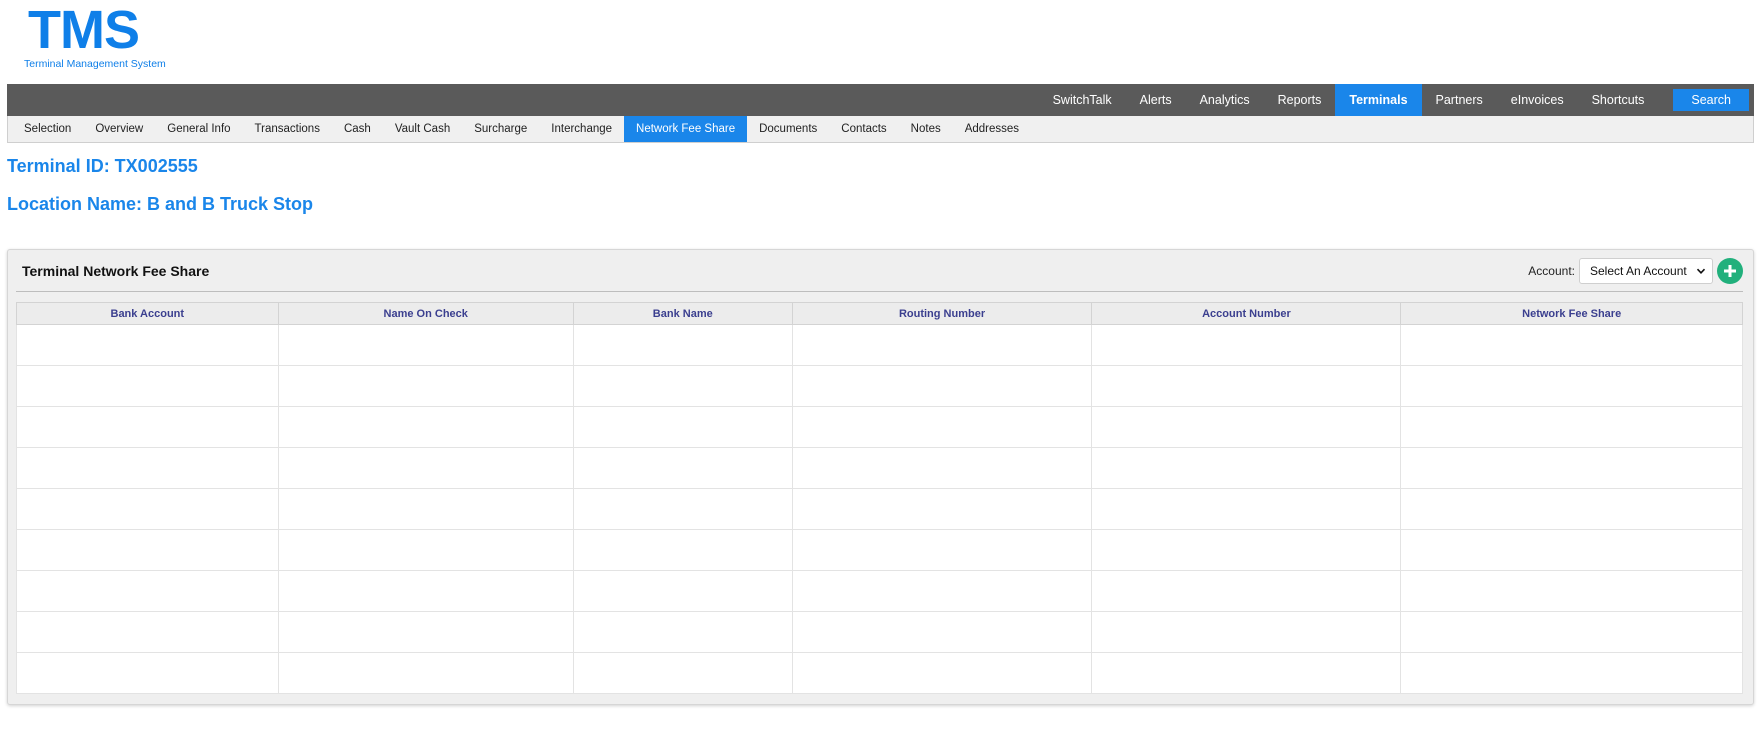 Image resolution: width=1761 pixels, height=749 pixels. What do you see at coordinates (1156, 100) in the screenshot?
I see `nav-alerts: Alerts` at bounding box center [1156, 100].